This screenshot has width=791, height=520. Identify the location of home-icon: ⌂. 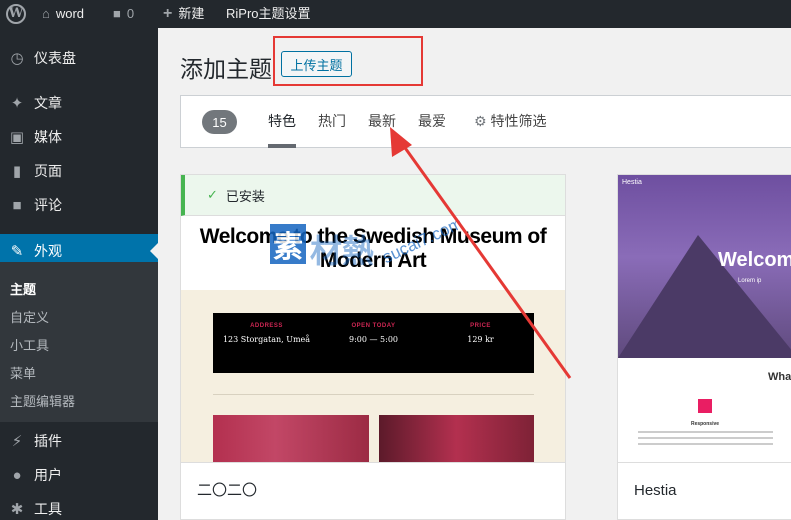
(46, 13).